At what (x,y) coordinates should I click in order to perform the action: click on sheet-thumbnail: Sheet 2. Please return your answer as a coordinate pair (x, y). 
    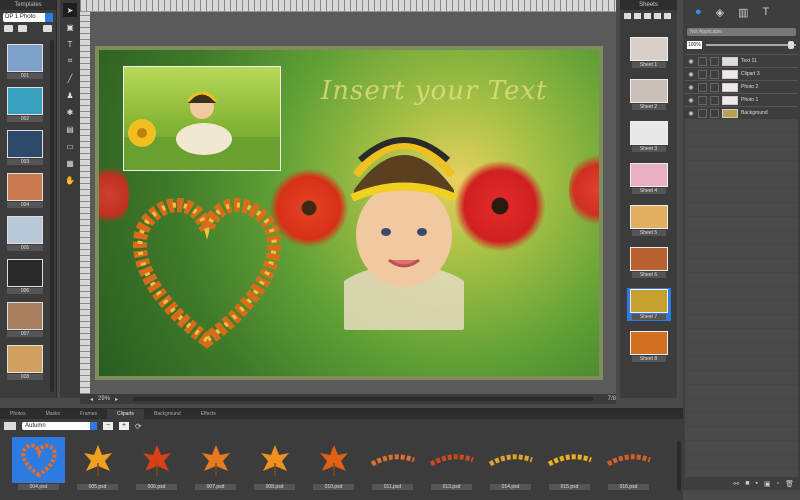
    Looking at the image, I should click on (649, 94).